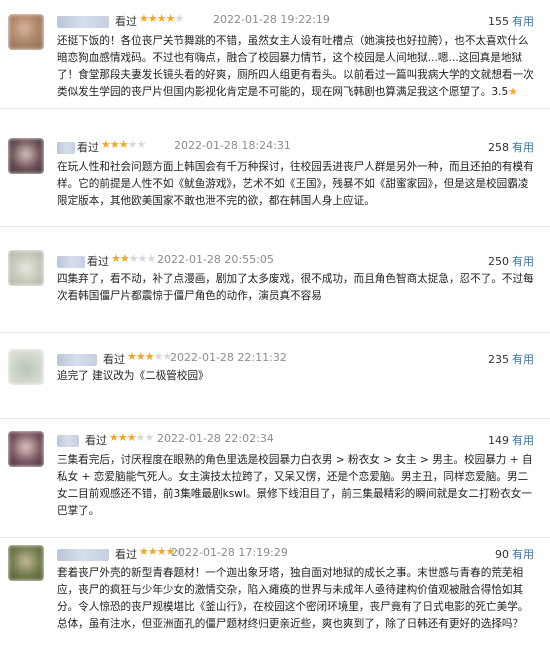 The width and height of the screenshot is (550, 667). Describe the element at coordinates (511, 21) in the screenshot. I see `vote-count: 155 有用` at that location.